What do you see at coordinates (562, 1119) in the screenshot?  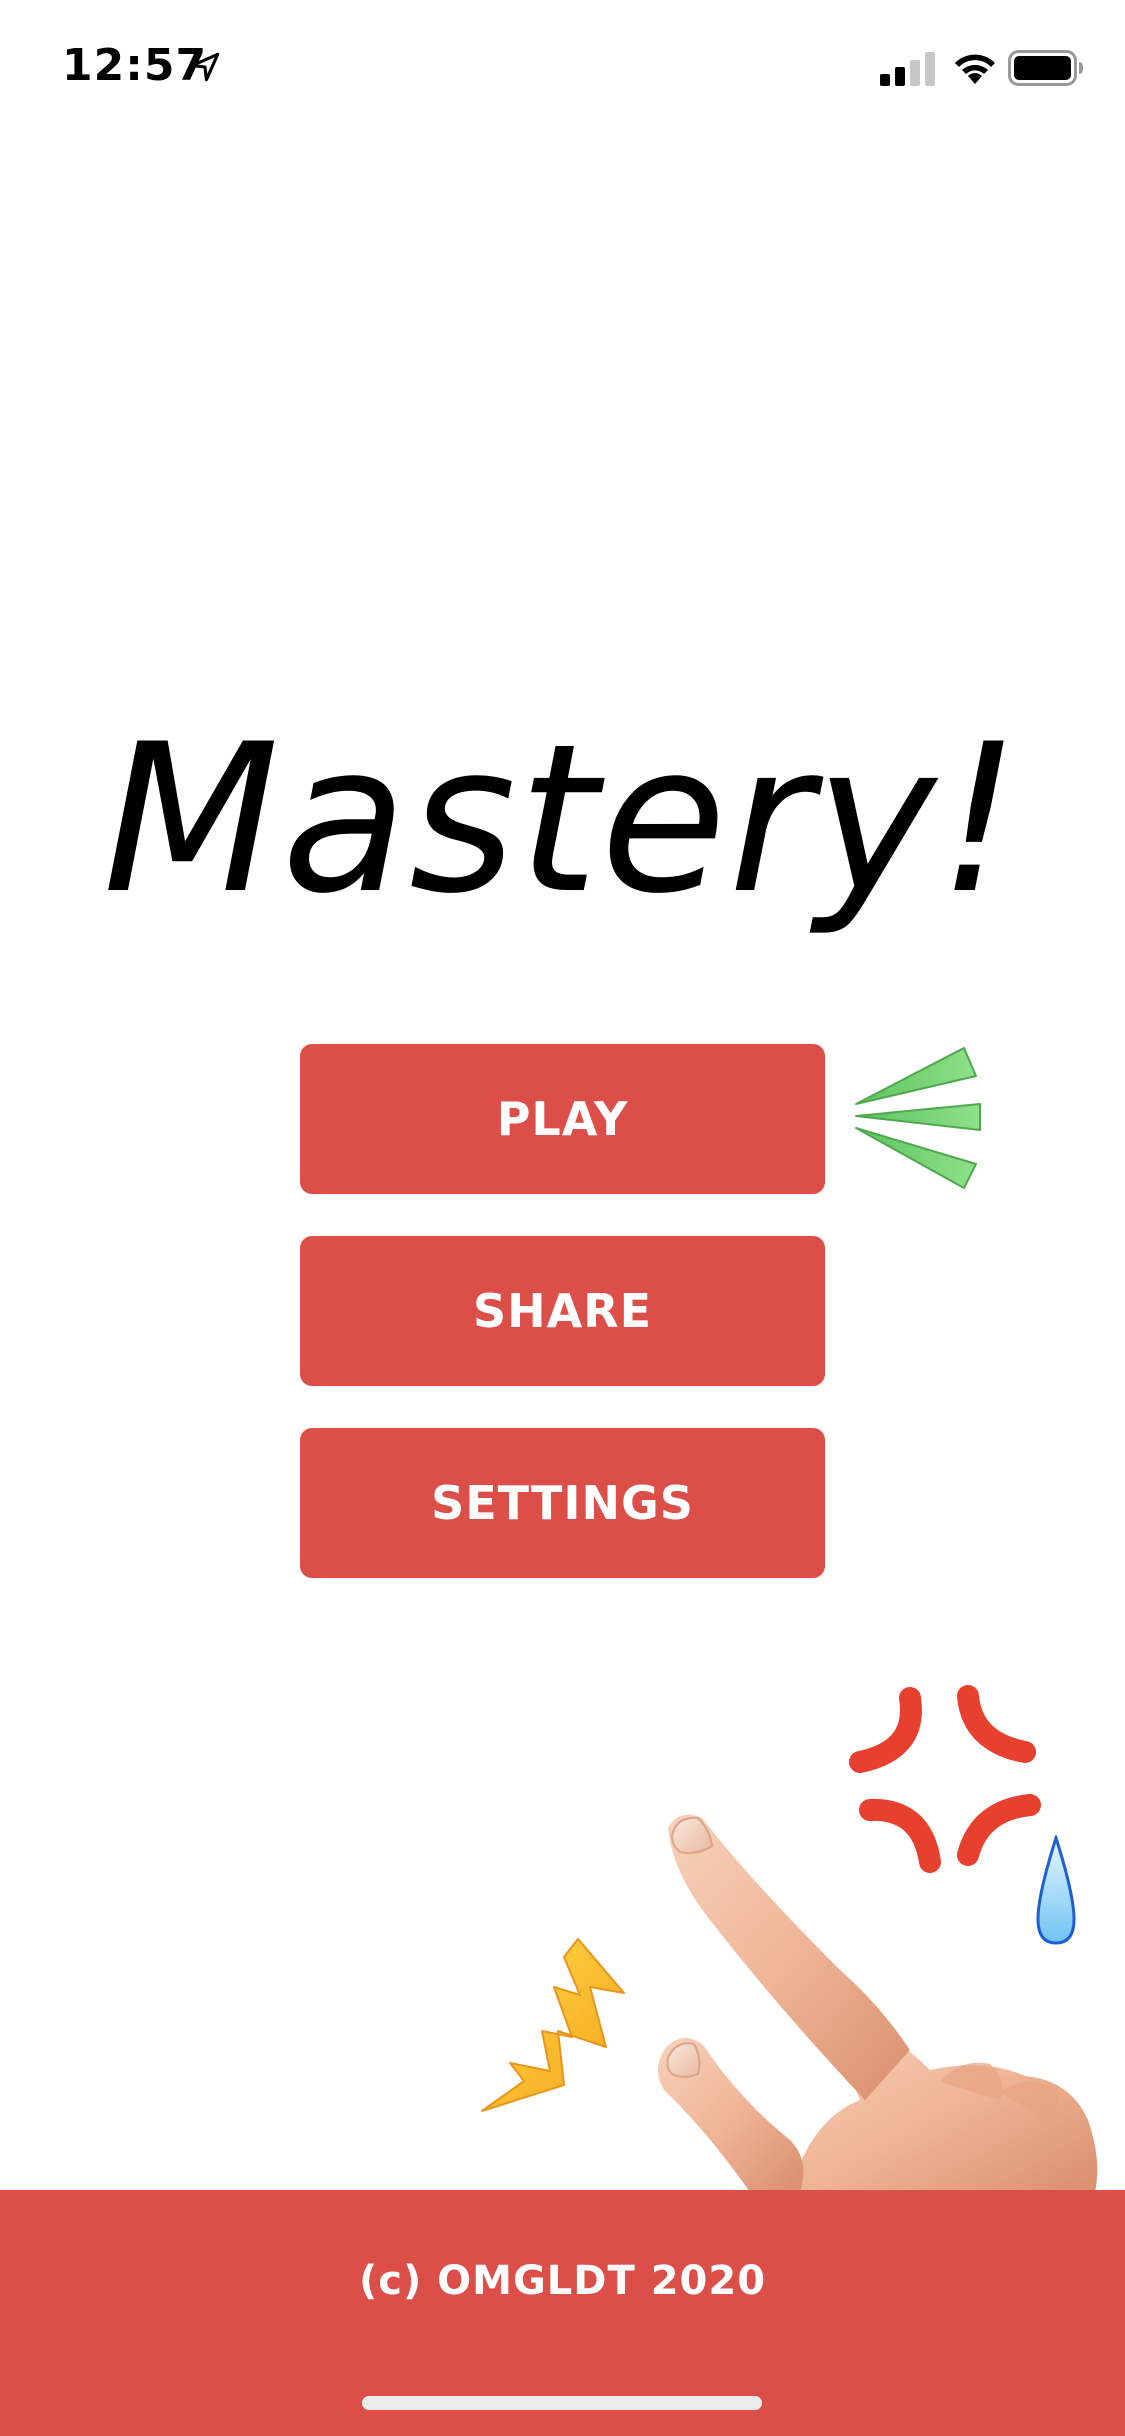 I see `play-button: PLAY` at bounding box center [562, 1119].